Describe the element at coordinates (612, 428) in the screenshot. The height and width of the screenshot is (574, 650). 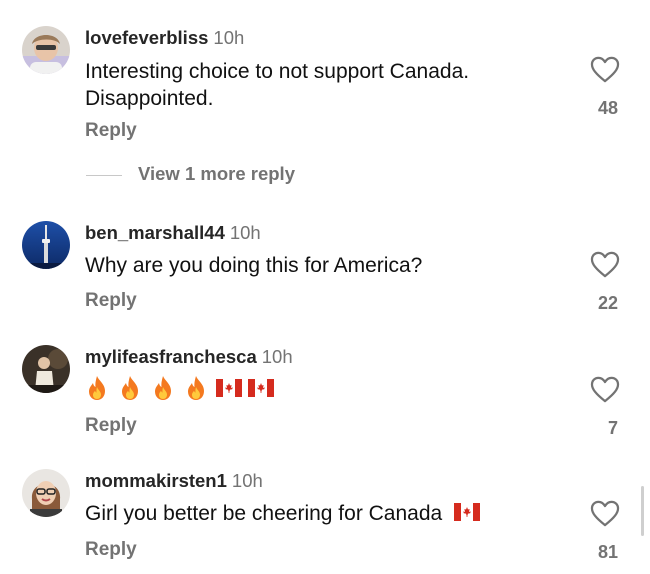
I see `like-count: 7` at that location.